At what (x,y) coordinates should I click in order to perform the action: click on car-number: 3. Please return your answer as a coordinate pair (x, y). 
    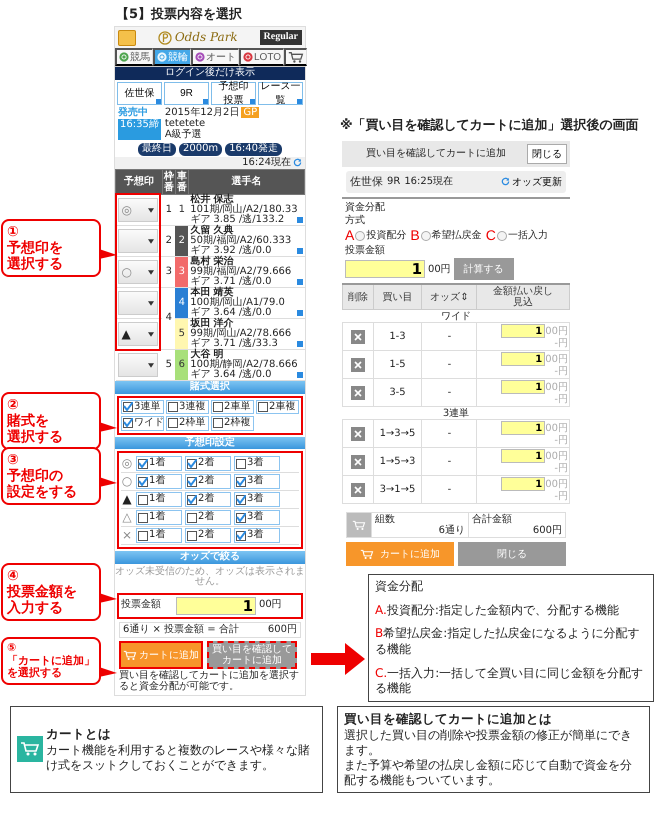
    Looking at the image, I should click on (181, 272).